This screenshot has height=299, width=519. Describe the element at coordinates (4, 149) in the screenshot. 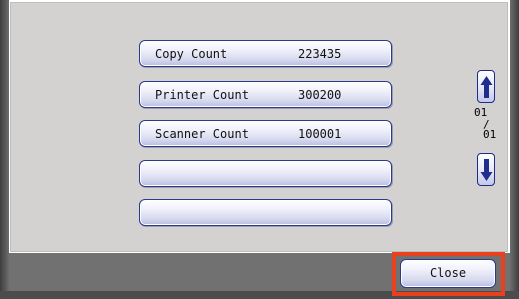

I see `bezel-left` at that location.